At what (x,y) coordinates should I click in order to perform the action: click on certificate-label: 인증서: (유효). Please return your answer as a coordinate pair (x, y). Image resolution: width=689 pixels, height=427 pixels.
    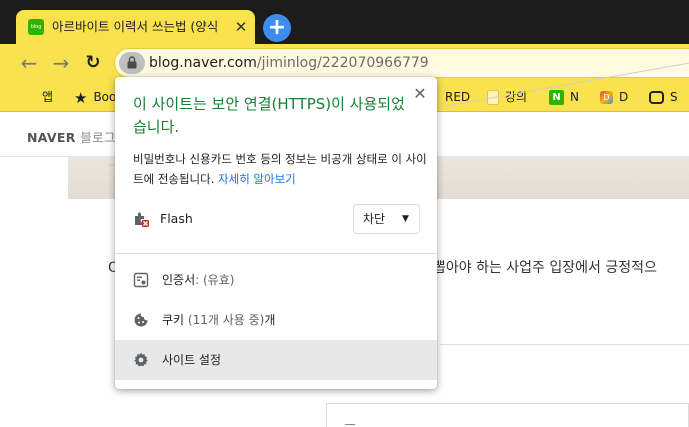
    Looking at the image, I should click on (198, 280).